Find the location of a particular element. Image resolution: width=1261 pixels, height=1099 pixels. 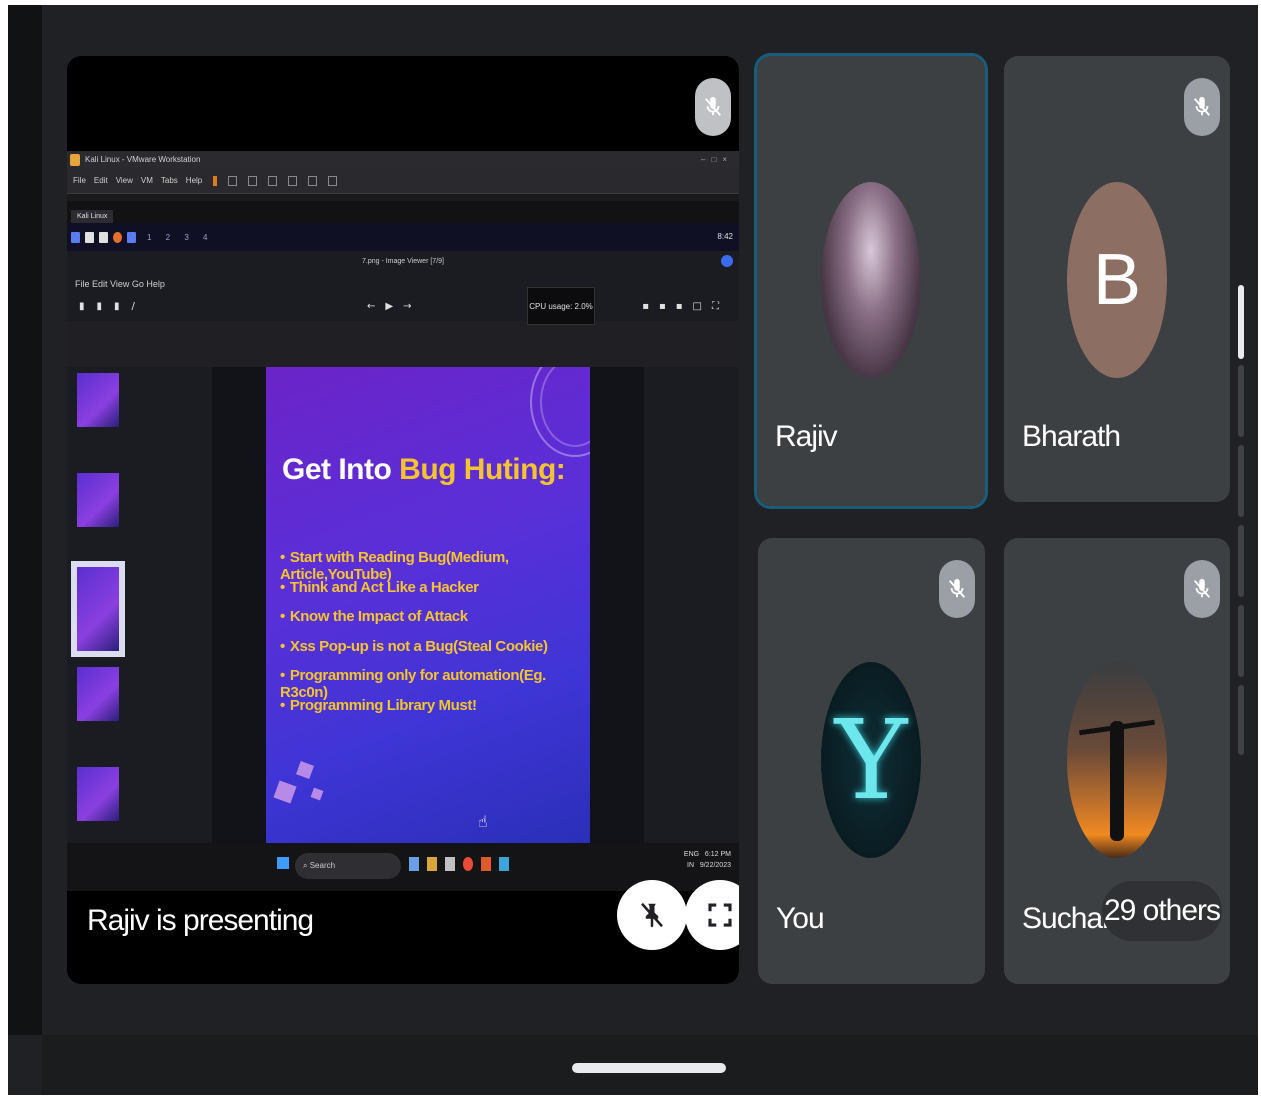

taskbar-search-label: Search is located at coordinates (322, 865).